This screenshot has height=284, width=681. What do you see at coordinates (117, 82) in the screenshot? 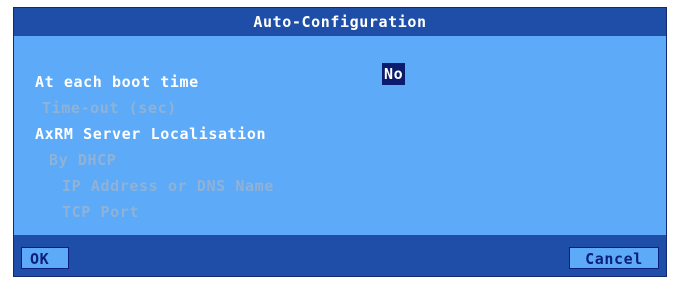
I see `boot-time-label: At each boot time` at bounding box center [117, 82].